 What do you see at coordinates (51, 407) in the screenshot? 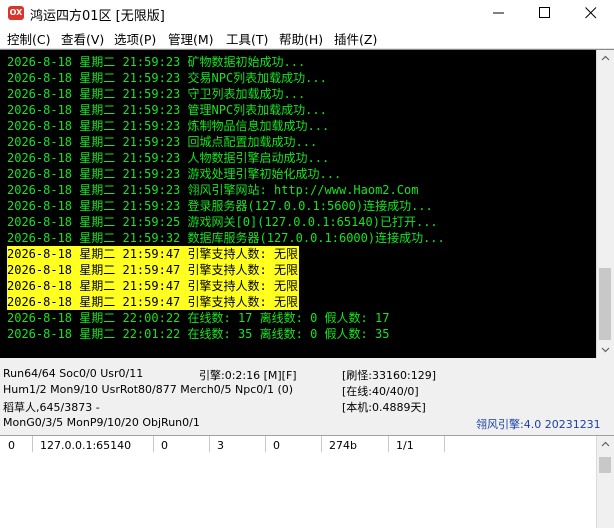
I see `status-monster: 稻草人,645/3873 -` at bounding box center [51, 407].